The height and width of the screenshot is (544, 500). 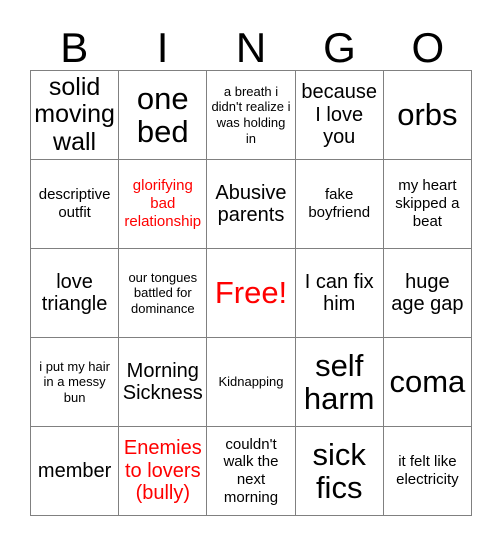 I want to click on bingo-cell-n5: couldn't walk the next morning, so click(x=251, y=471).